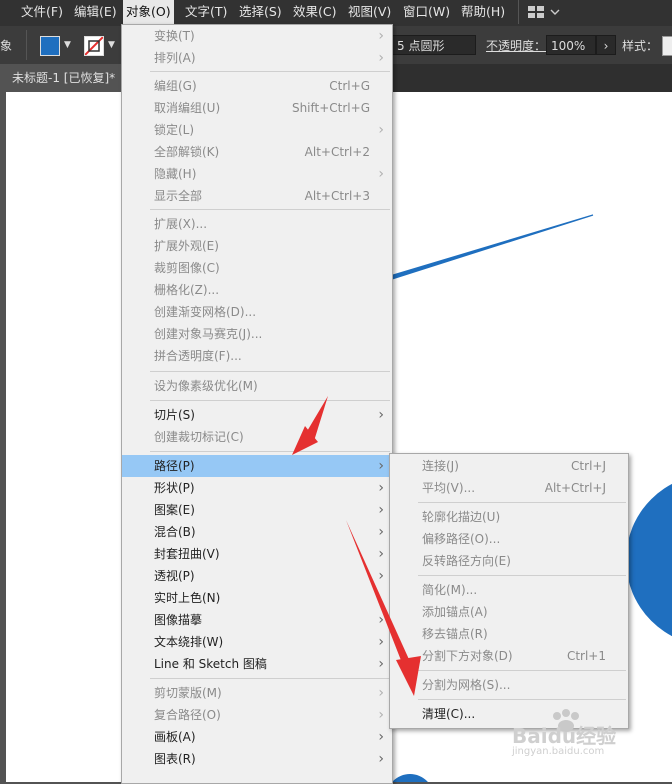 This screenshot has width=672, height=784. I want to click on object-menu-item: 变换(T) ›, so click(257, 36).